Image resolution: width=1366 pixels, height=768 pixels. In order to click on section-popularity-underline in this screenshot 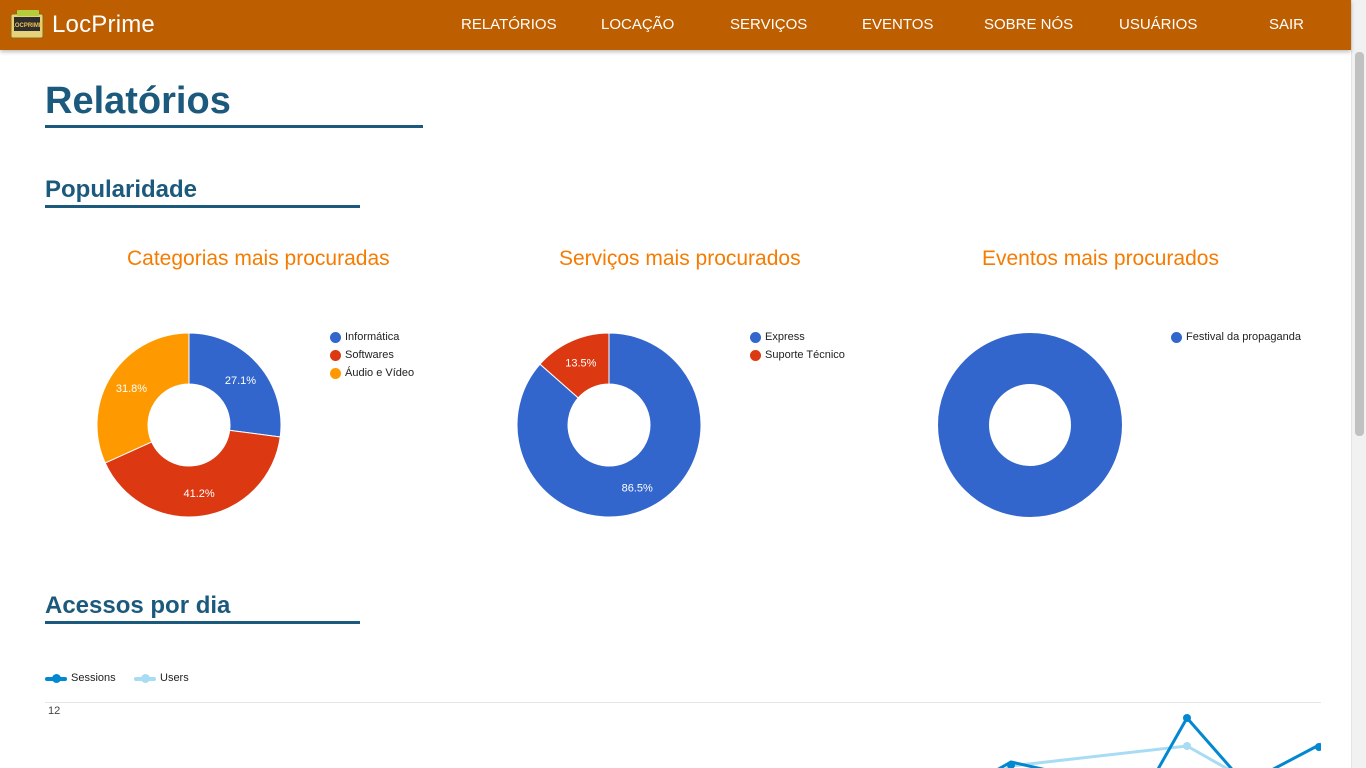, I will do `click(202, 206)`.